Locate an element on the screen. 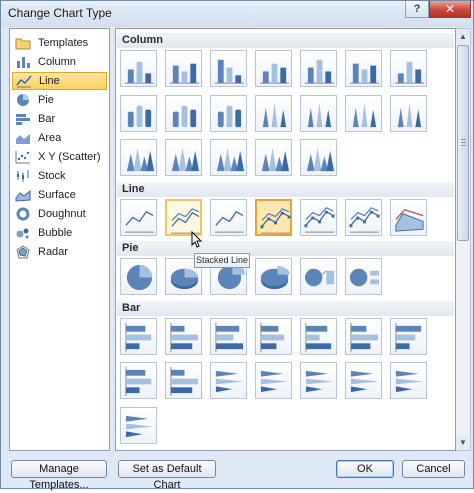 The image size is (474, 493). chart-type-radar: Radar is located at coordinates (59, 252).